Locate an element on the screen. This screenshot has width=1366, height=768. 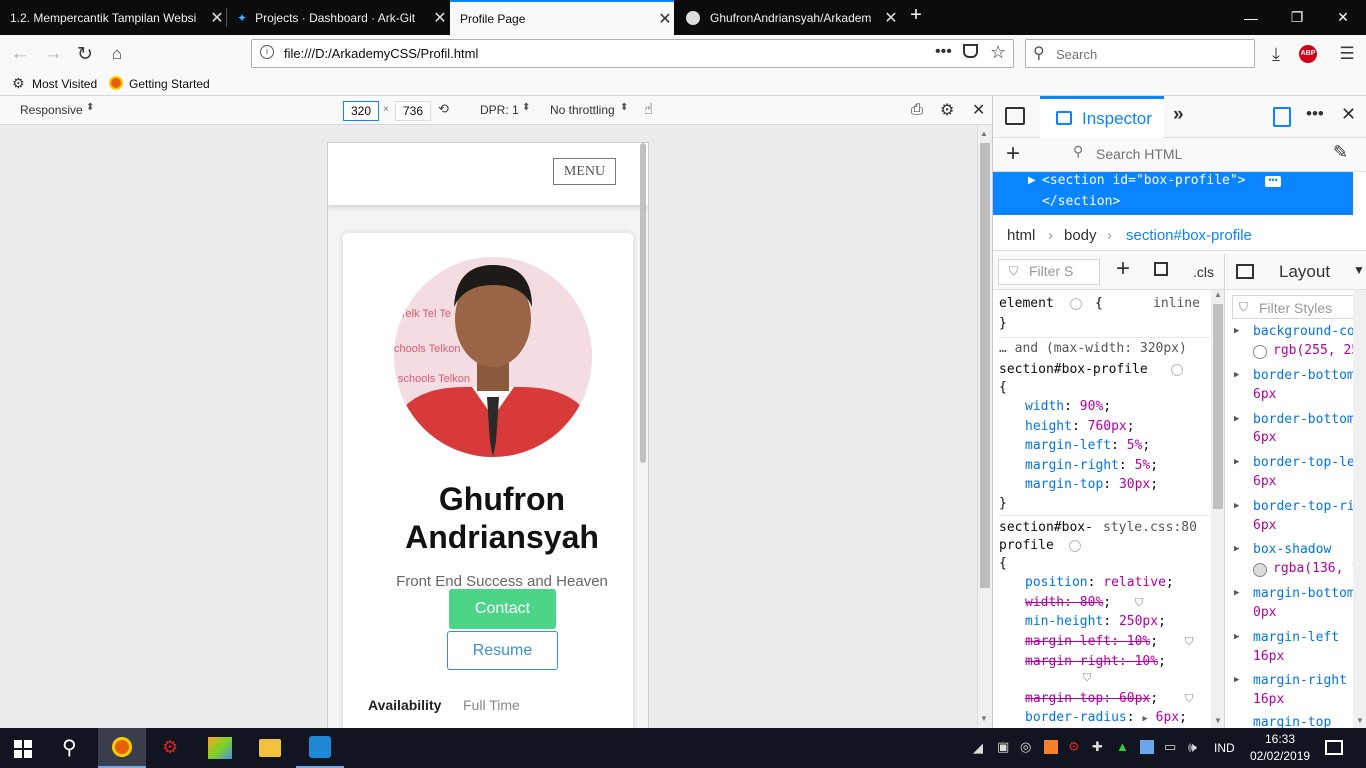
clock-time: 16:33 is located at coordinates (1280, 739).